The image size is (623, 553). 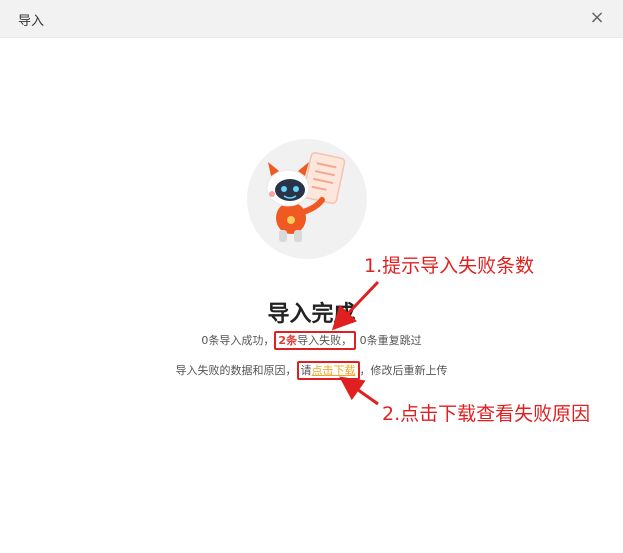 I want to click on close-icon: ×, so click(x=597, y=18).